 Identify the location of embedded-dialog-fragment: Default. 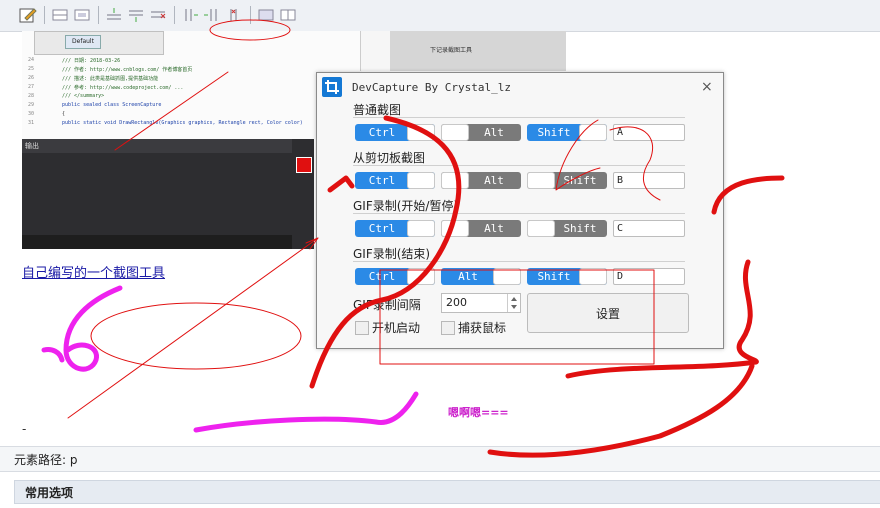
(99, 43).